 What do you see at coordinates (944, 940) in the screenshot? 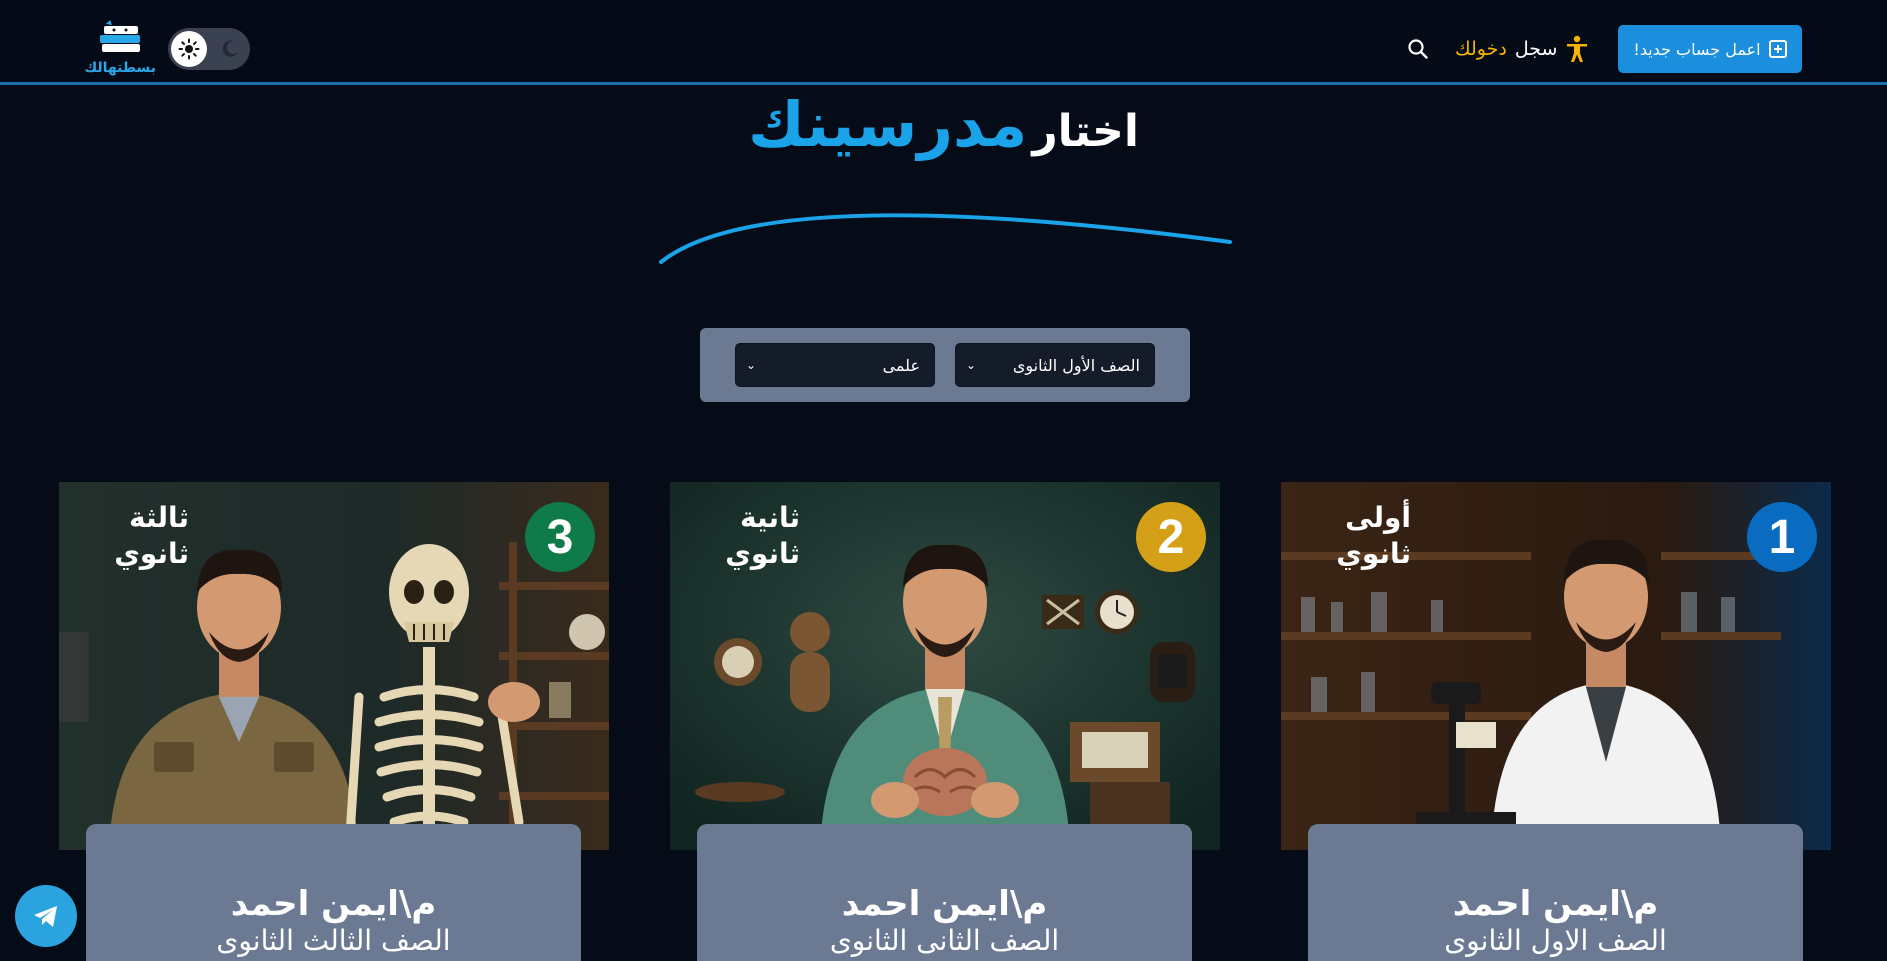
I see `teacher-grade: الصف الثانى الثانوى` at bounding box center [944, 940].